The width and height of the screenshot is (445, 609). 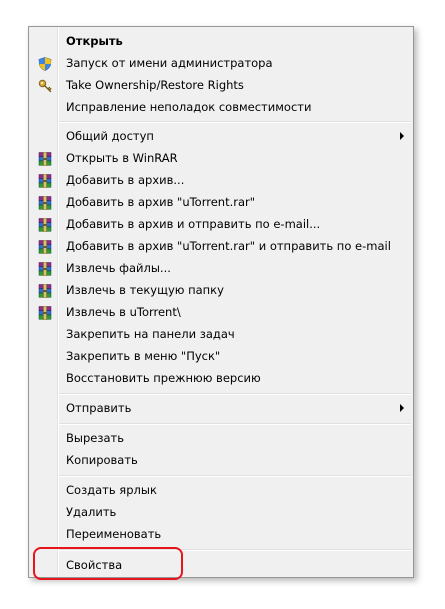 What do you see at coordinates (95, 438) in the screenshot?
I see `menu-item-label: Вырезать` at bounding box center [95, 438].